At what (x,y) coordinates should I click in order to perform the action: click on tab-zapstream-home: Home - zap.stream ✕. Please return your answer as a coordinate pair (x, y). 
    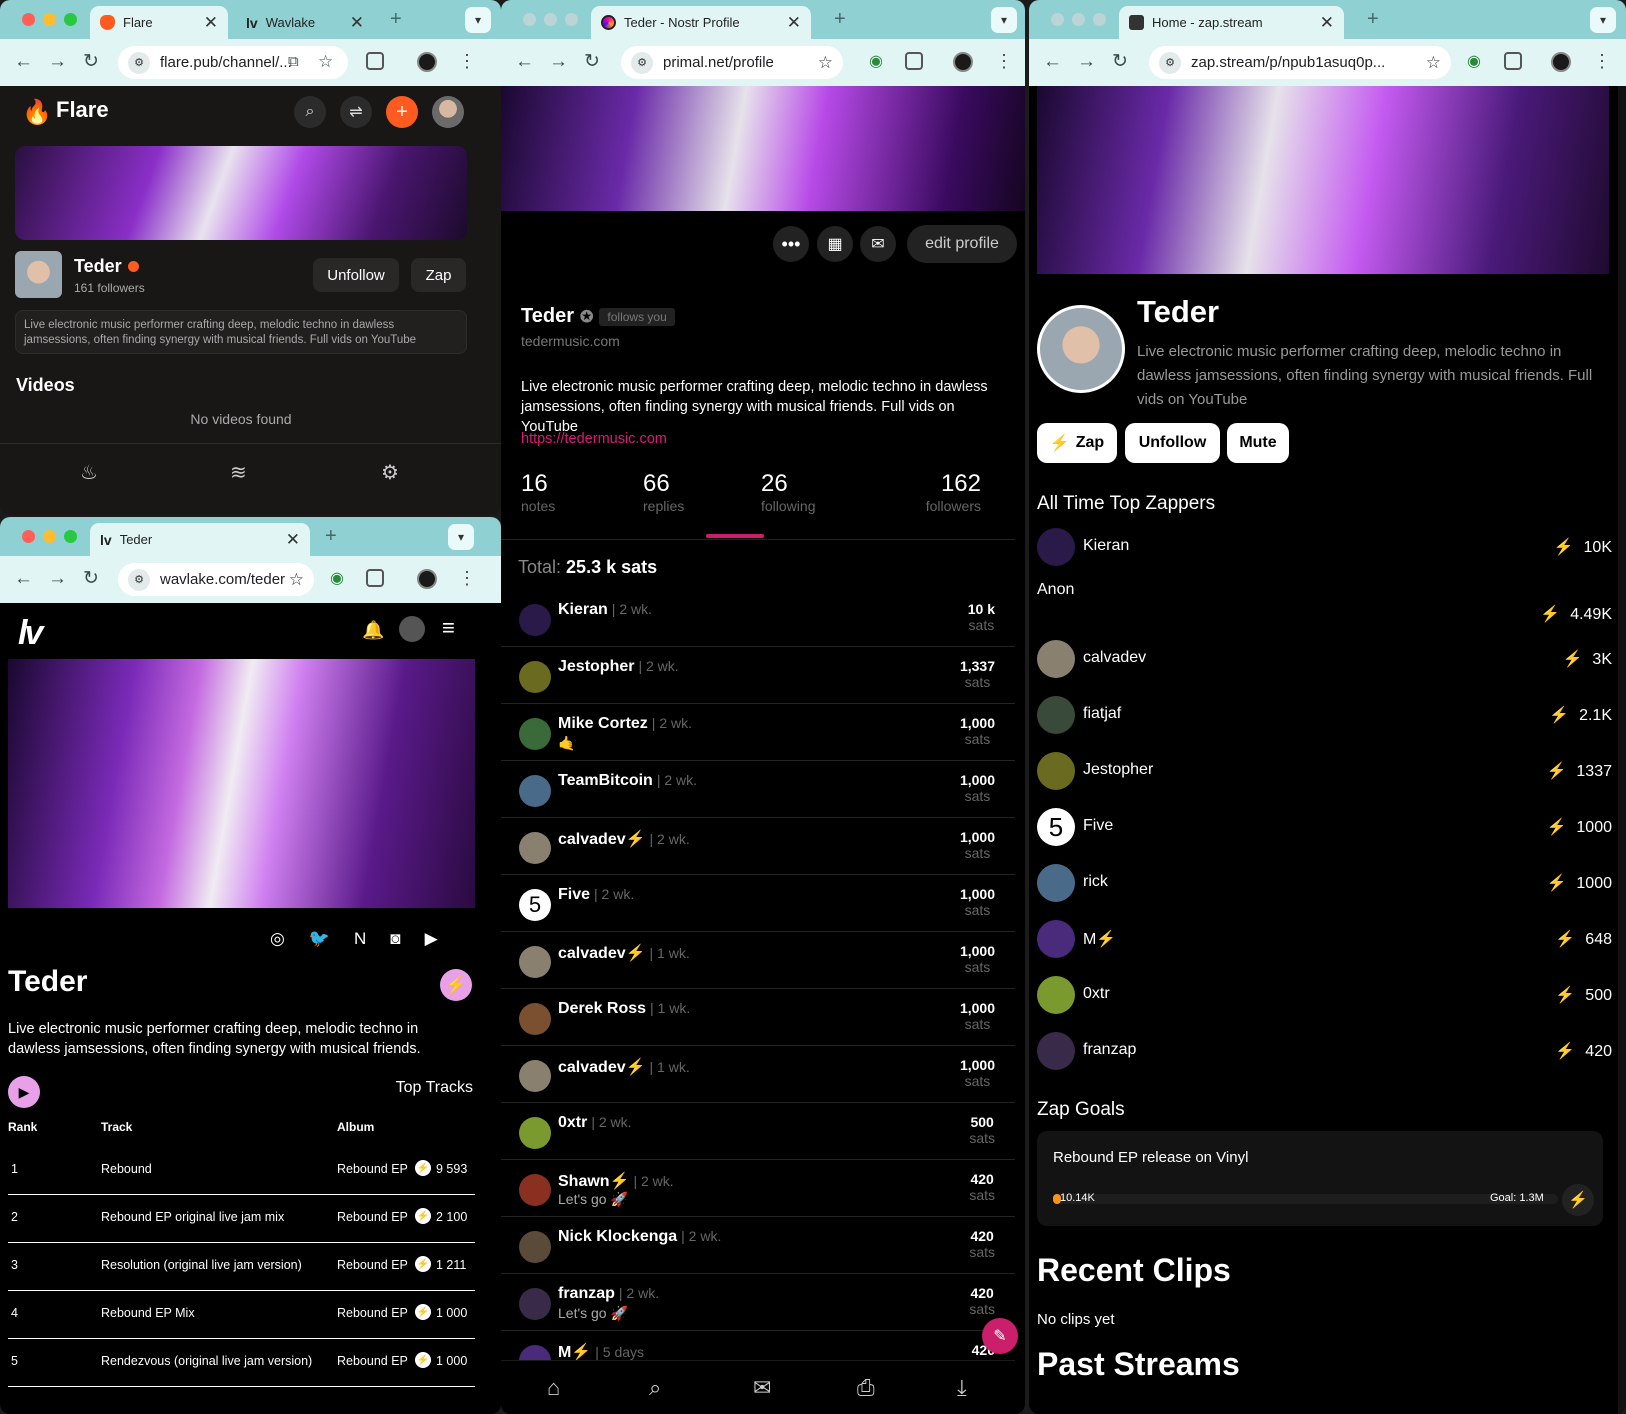
    Looking at the image, I should click on (1231, 22).